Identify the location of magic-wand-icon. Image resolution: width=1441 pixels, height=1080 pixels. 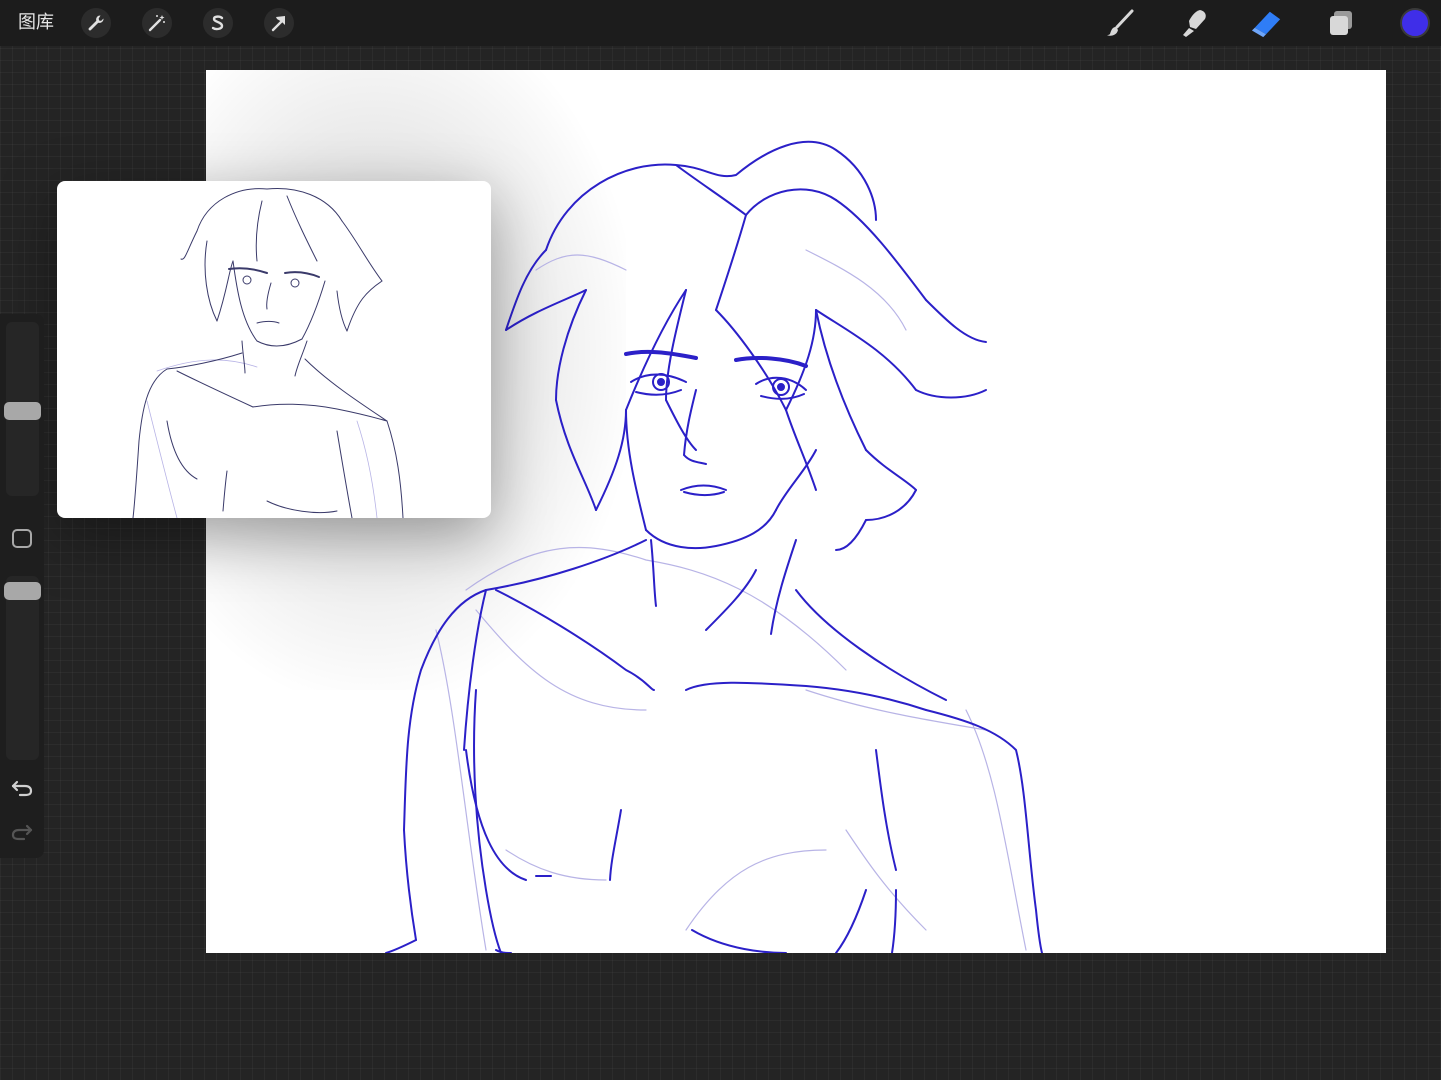
(156, 23).